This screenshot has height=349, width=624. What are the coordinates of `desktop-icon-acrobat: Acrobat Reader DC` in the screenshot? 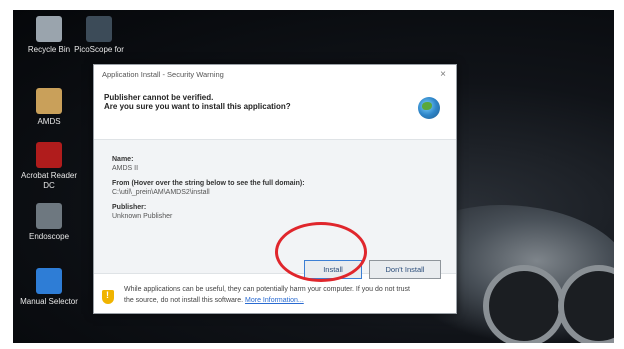 It's located at (49, 166).